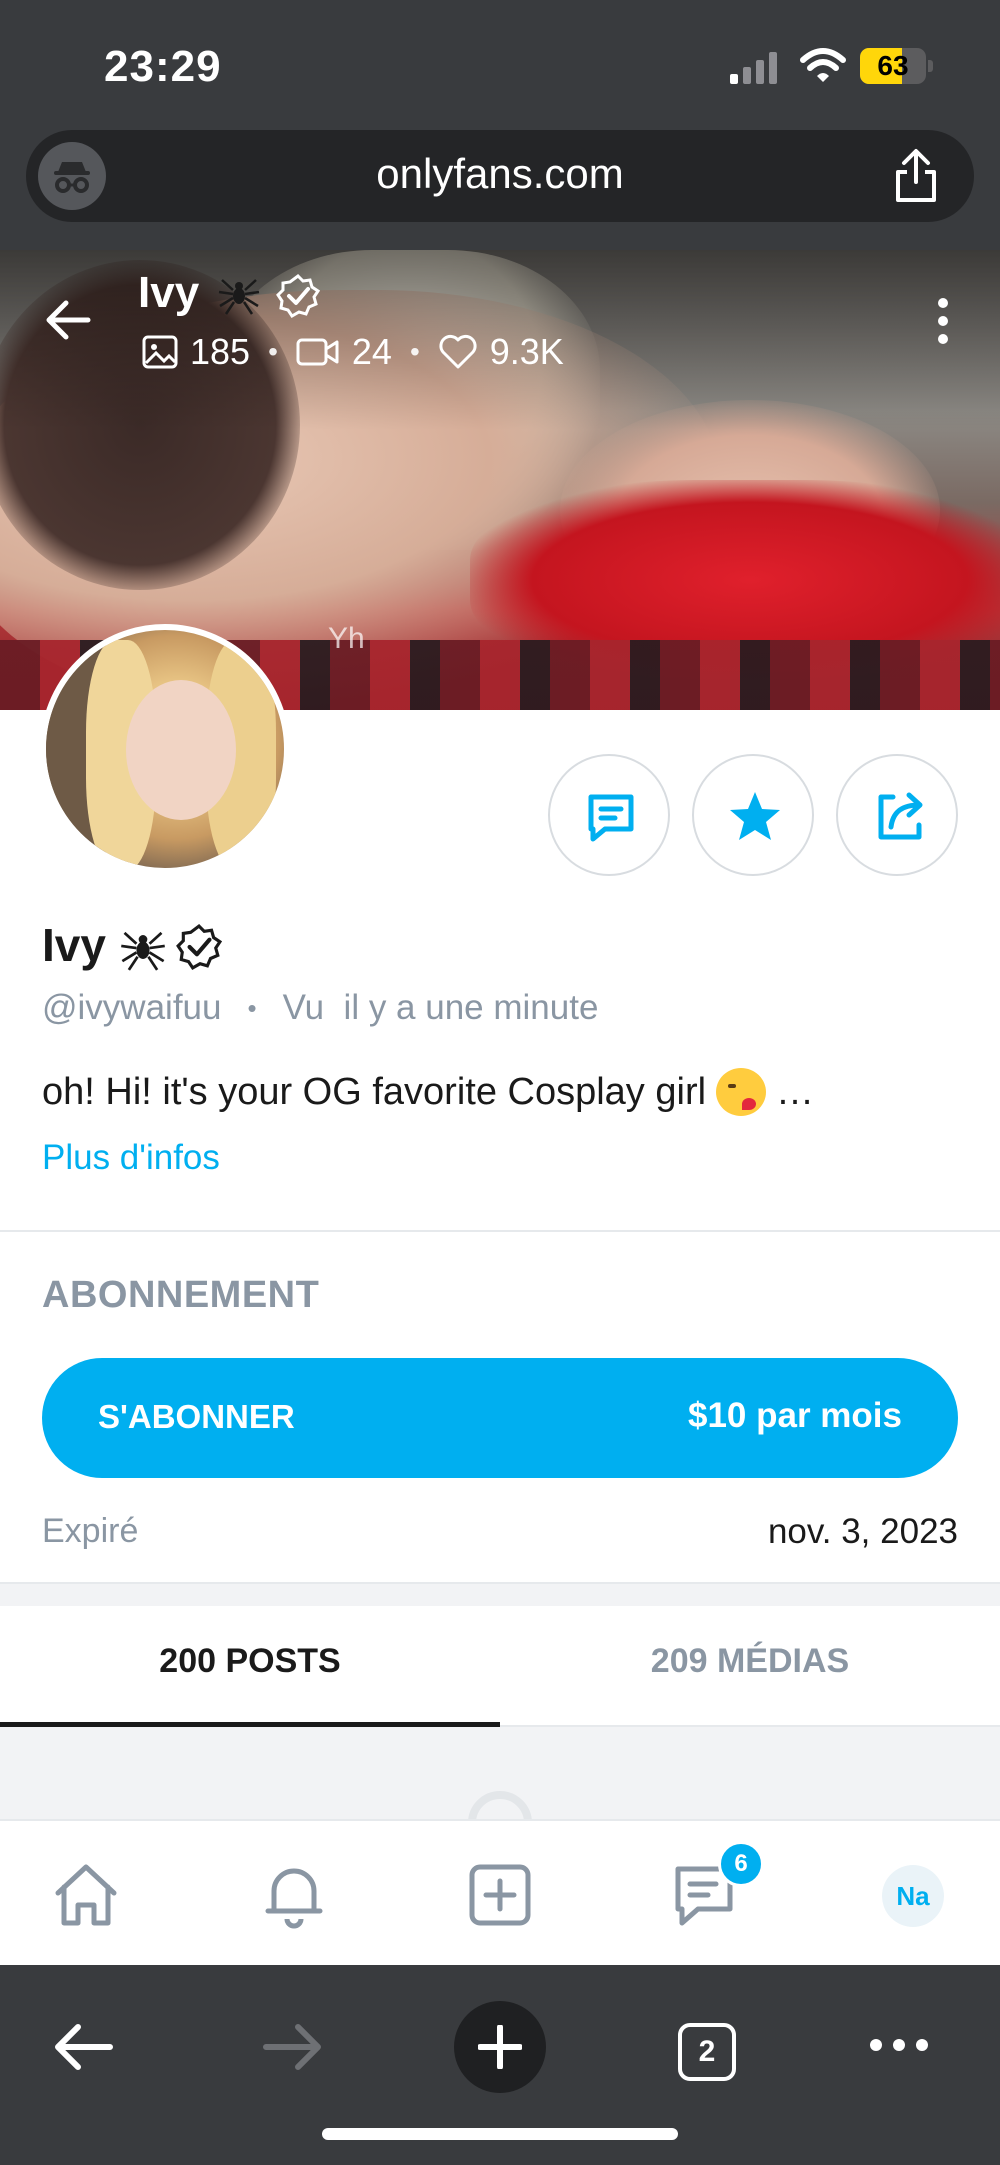 The image size is (1000, 2165). I want to click on profile-handle: @ivywaifuu, so click(132, 1007).